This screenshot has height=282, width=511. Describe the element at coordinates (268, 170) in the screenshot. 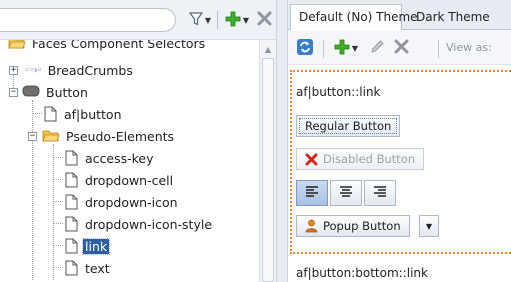

I see `scrollbar-thumb` at that location.